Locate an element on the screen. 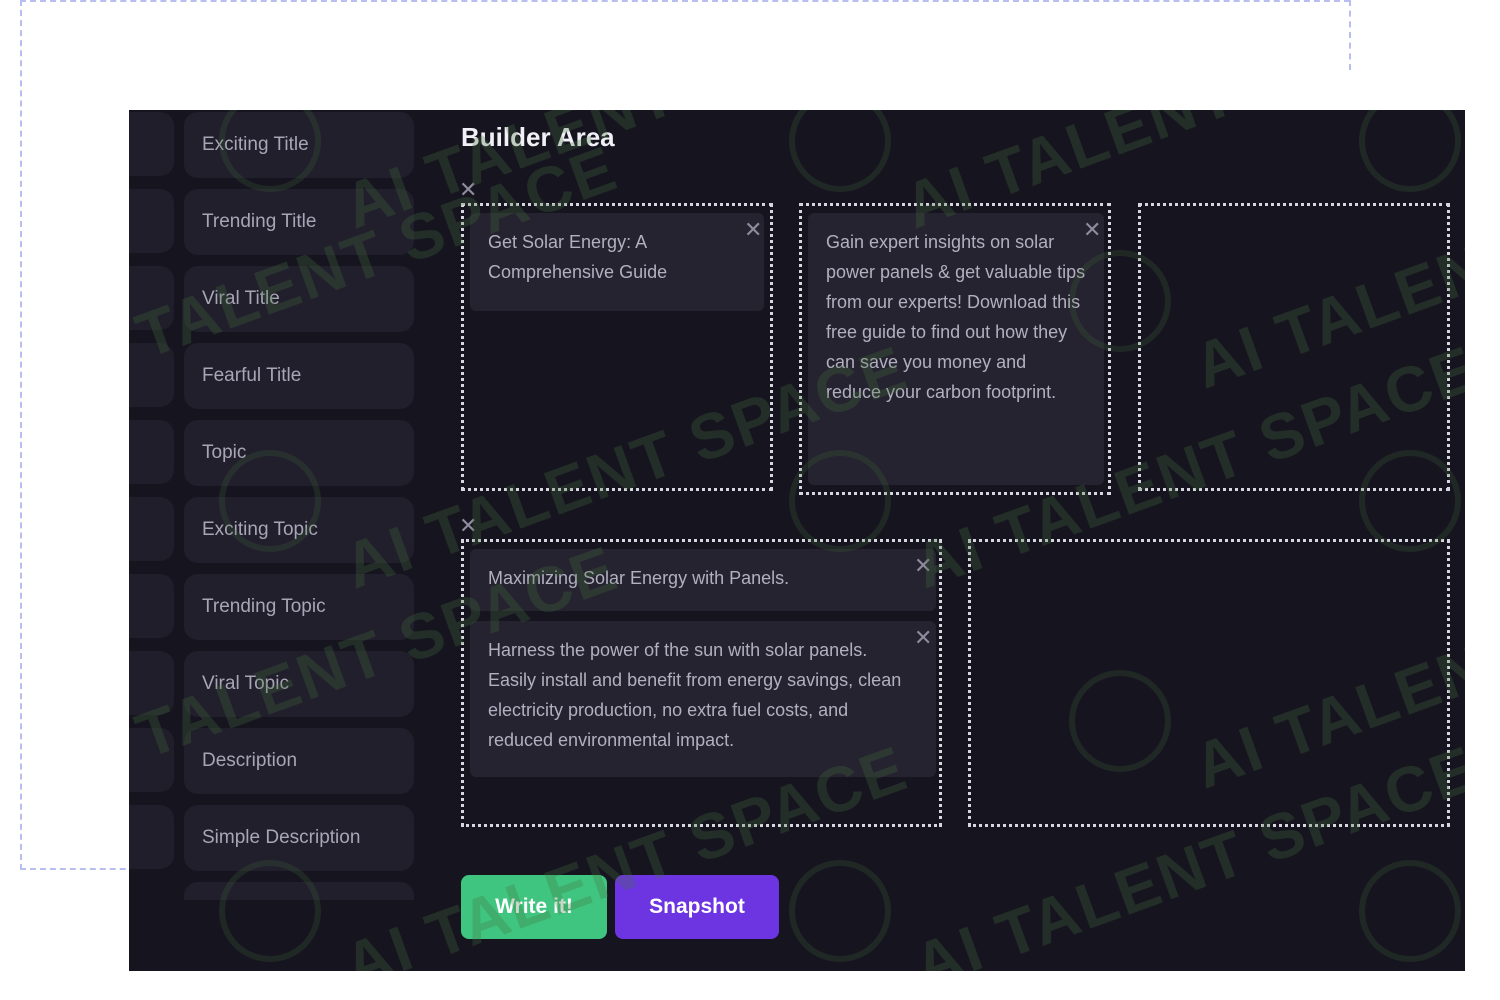 The image size is (1500, 1000). remove-row-1-icon: ✕ is located at coordinates (468, 191).